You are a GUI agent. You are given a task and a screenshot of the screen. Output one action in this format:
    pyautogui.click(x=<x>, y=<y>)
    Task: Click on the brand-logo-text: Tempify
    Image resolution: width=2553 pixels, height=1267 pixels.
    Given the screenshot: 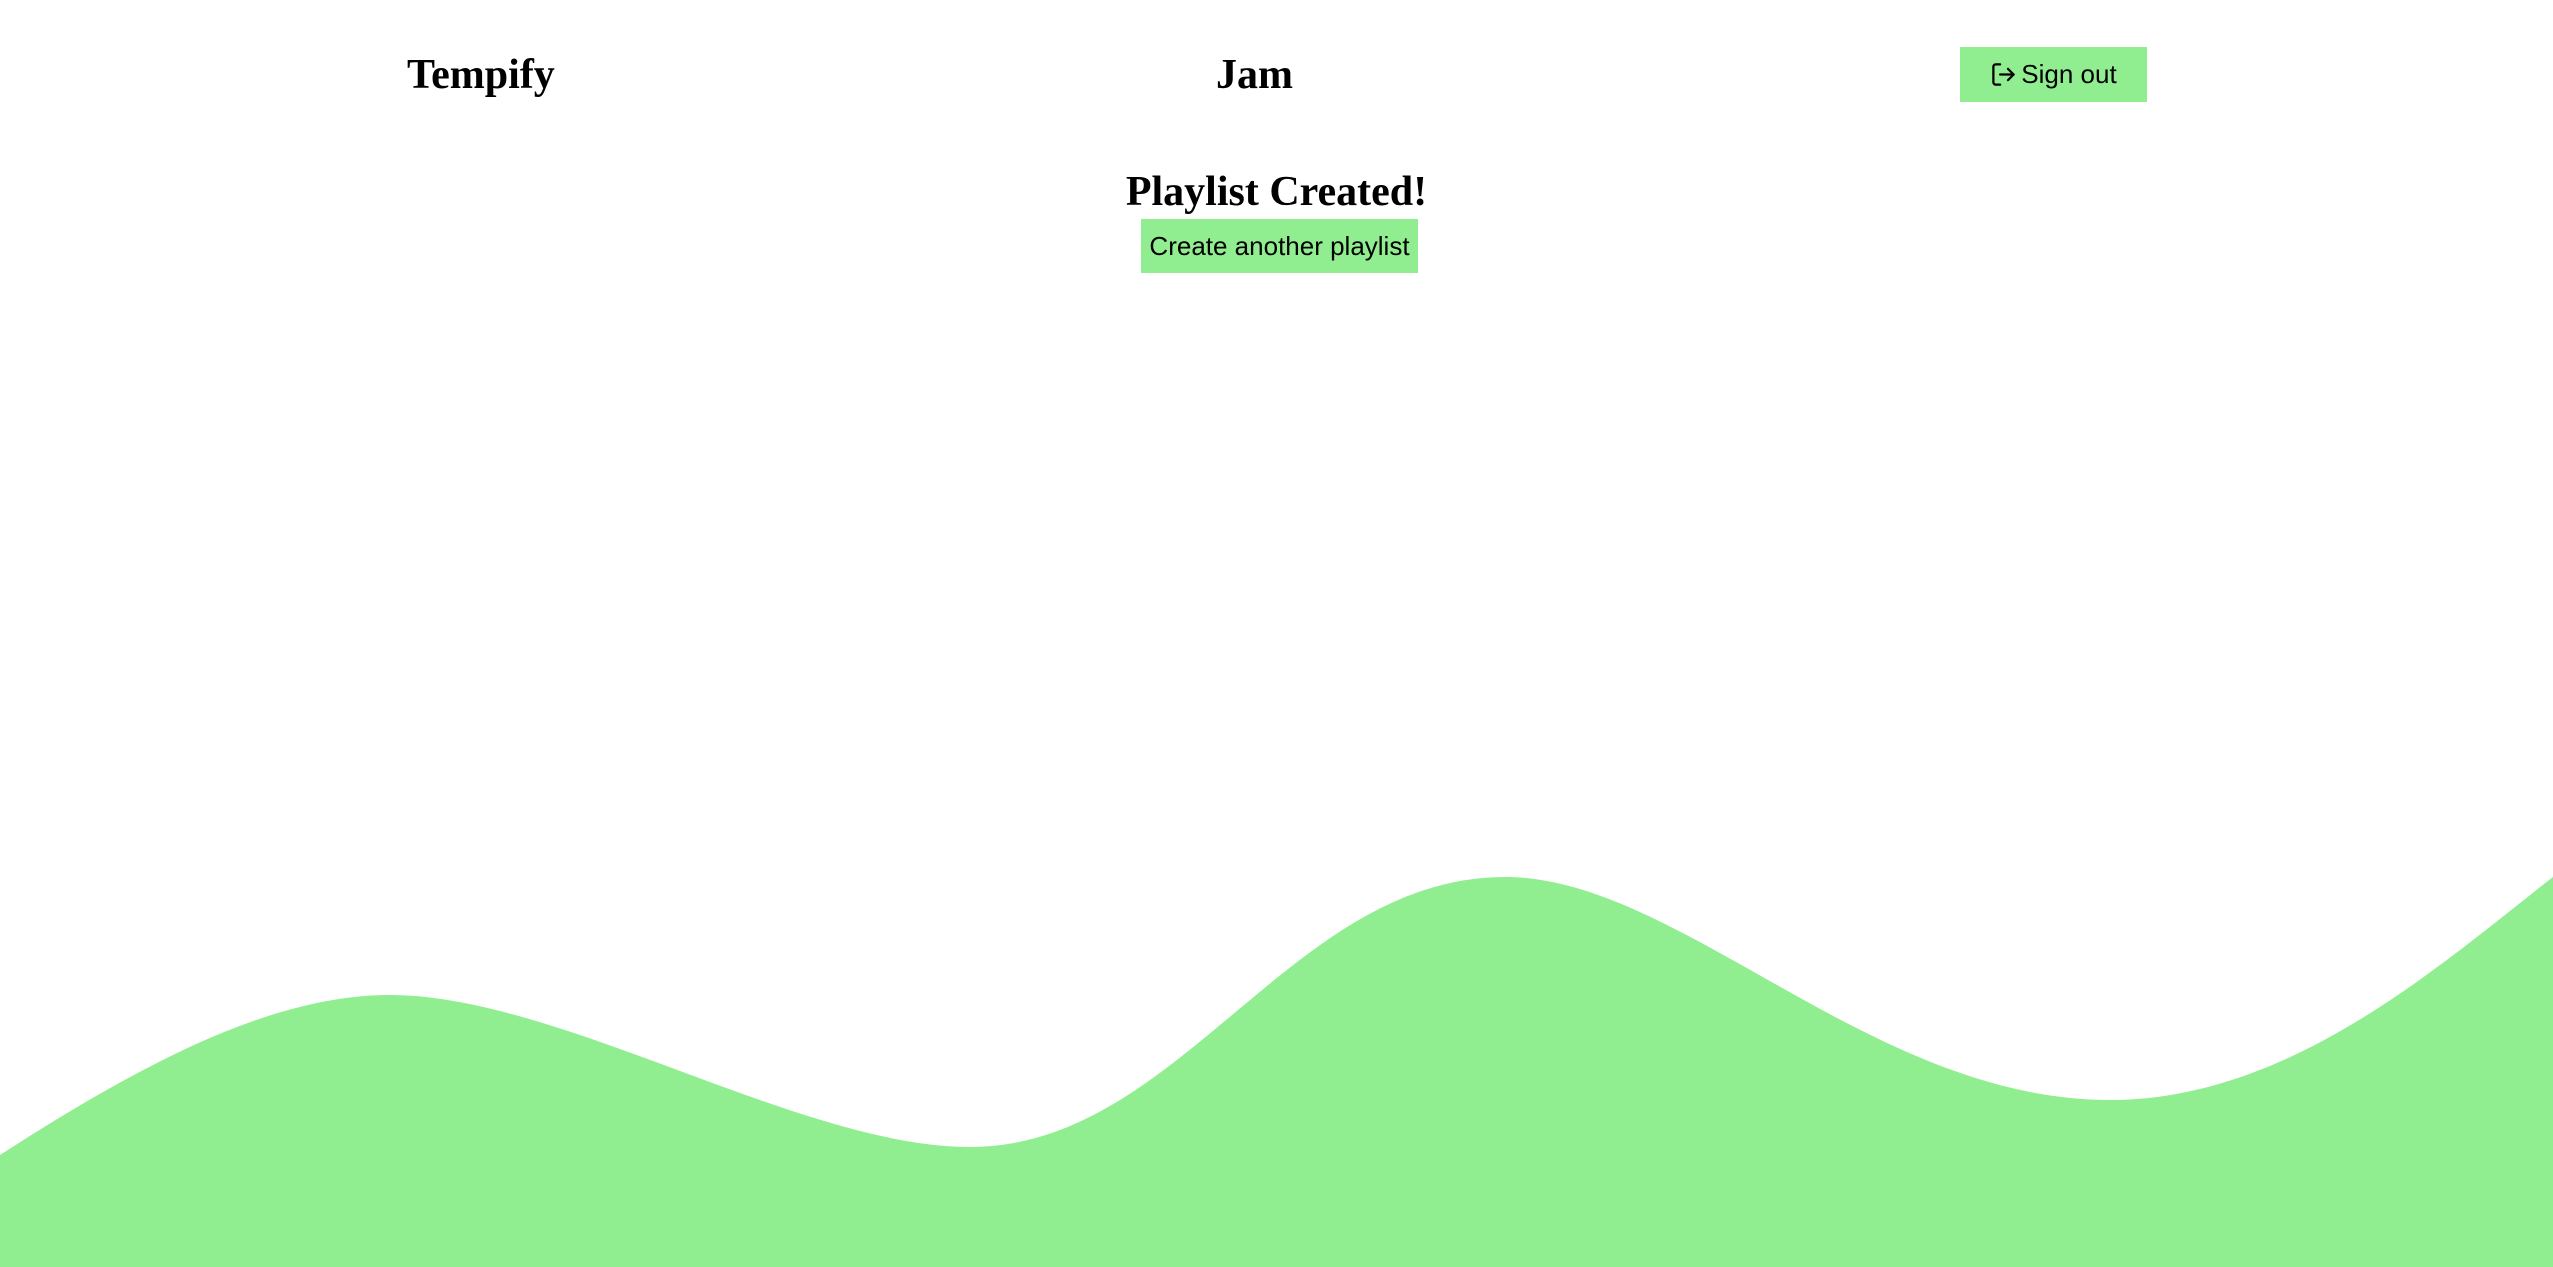 What is the action you would take?
    pyautogui.click(x=481, y=75)
    